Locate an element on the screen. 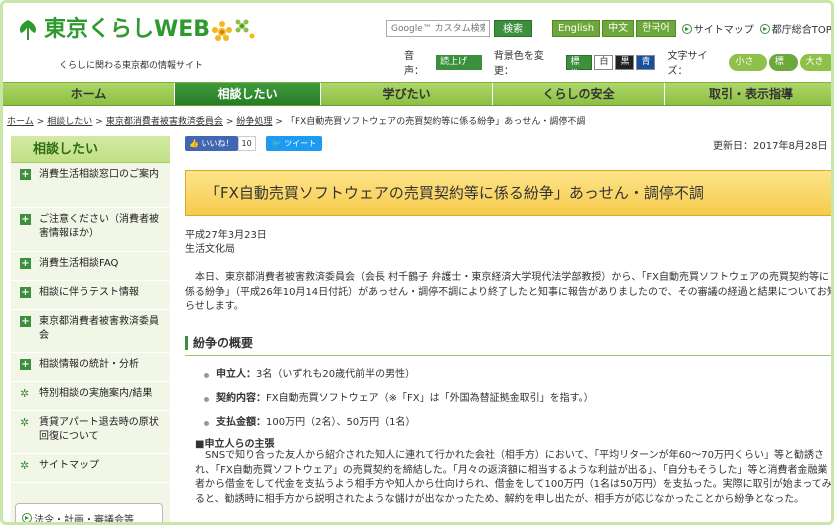 The width and height of the screenshot is (834, 525). sidebar-item-label: 相談に伴うテスト情報 is located at coordinates (89, 292).